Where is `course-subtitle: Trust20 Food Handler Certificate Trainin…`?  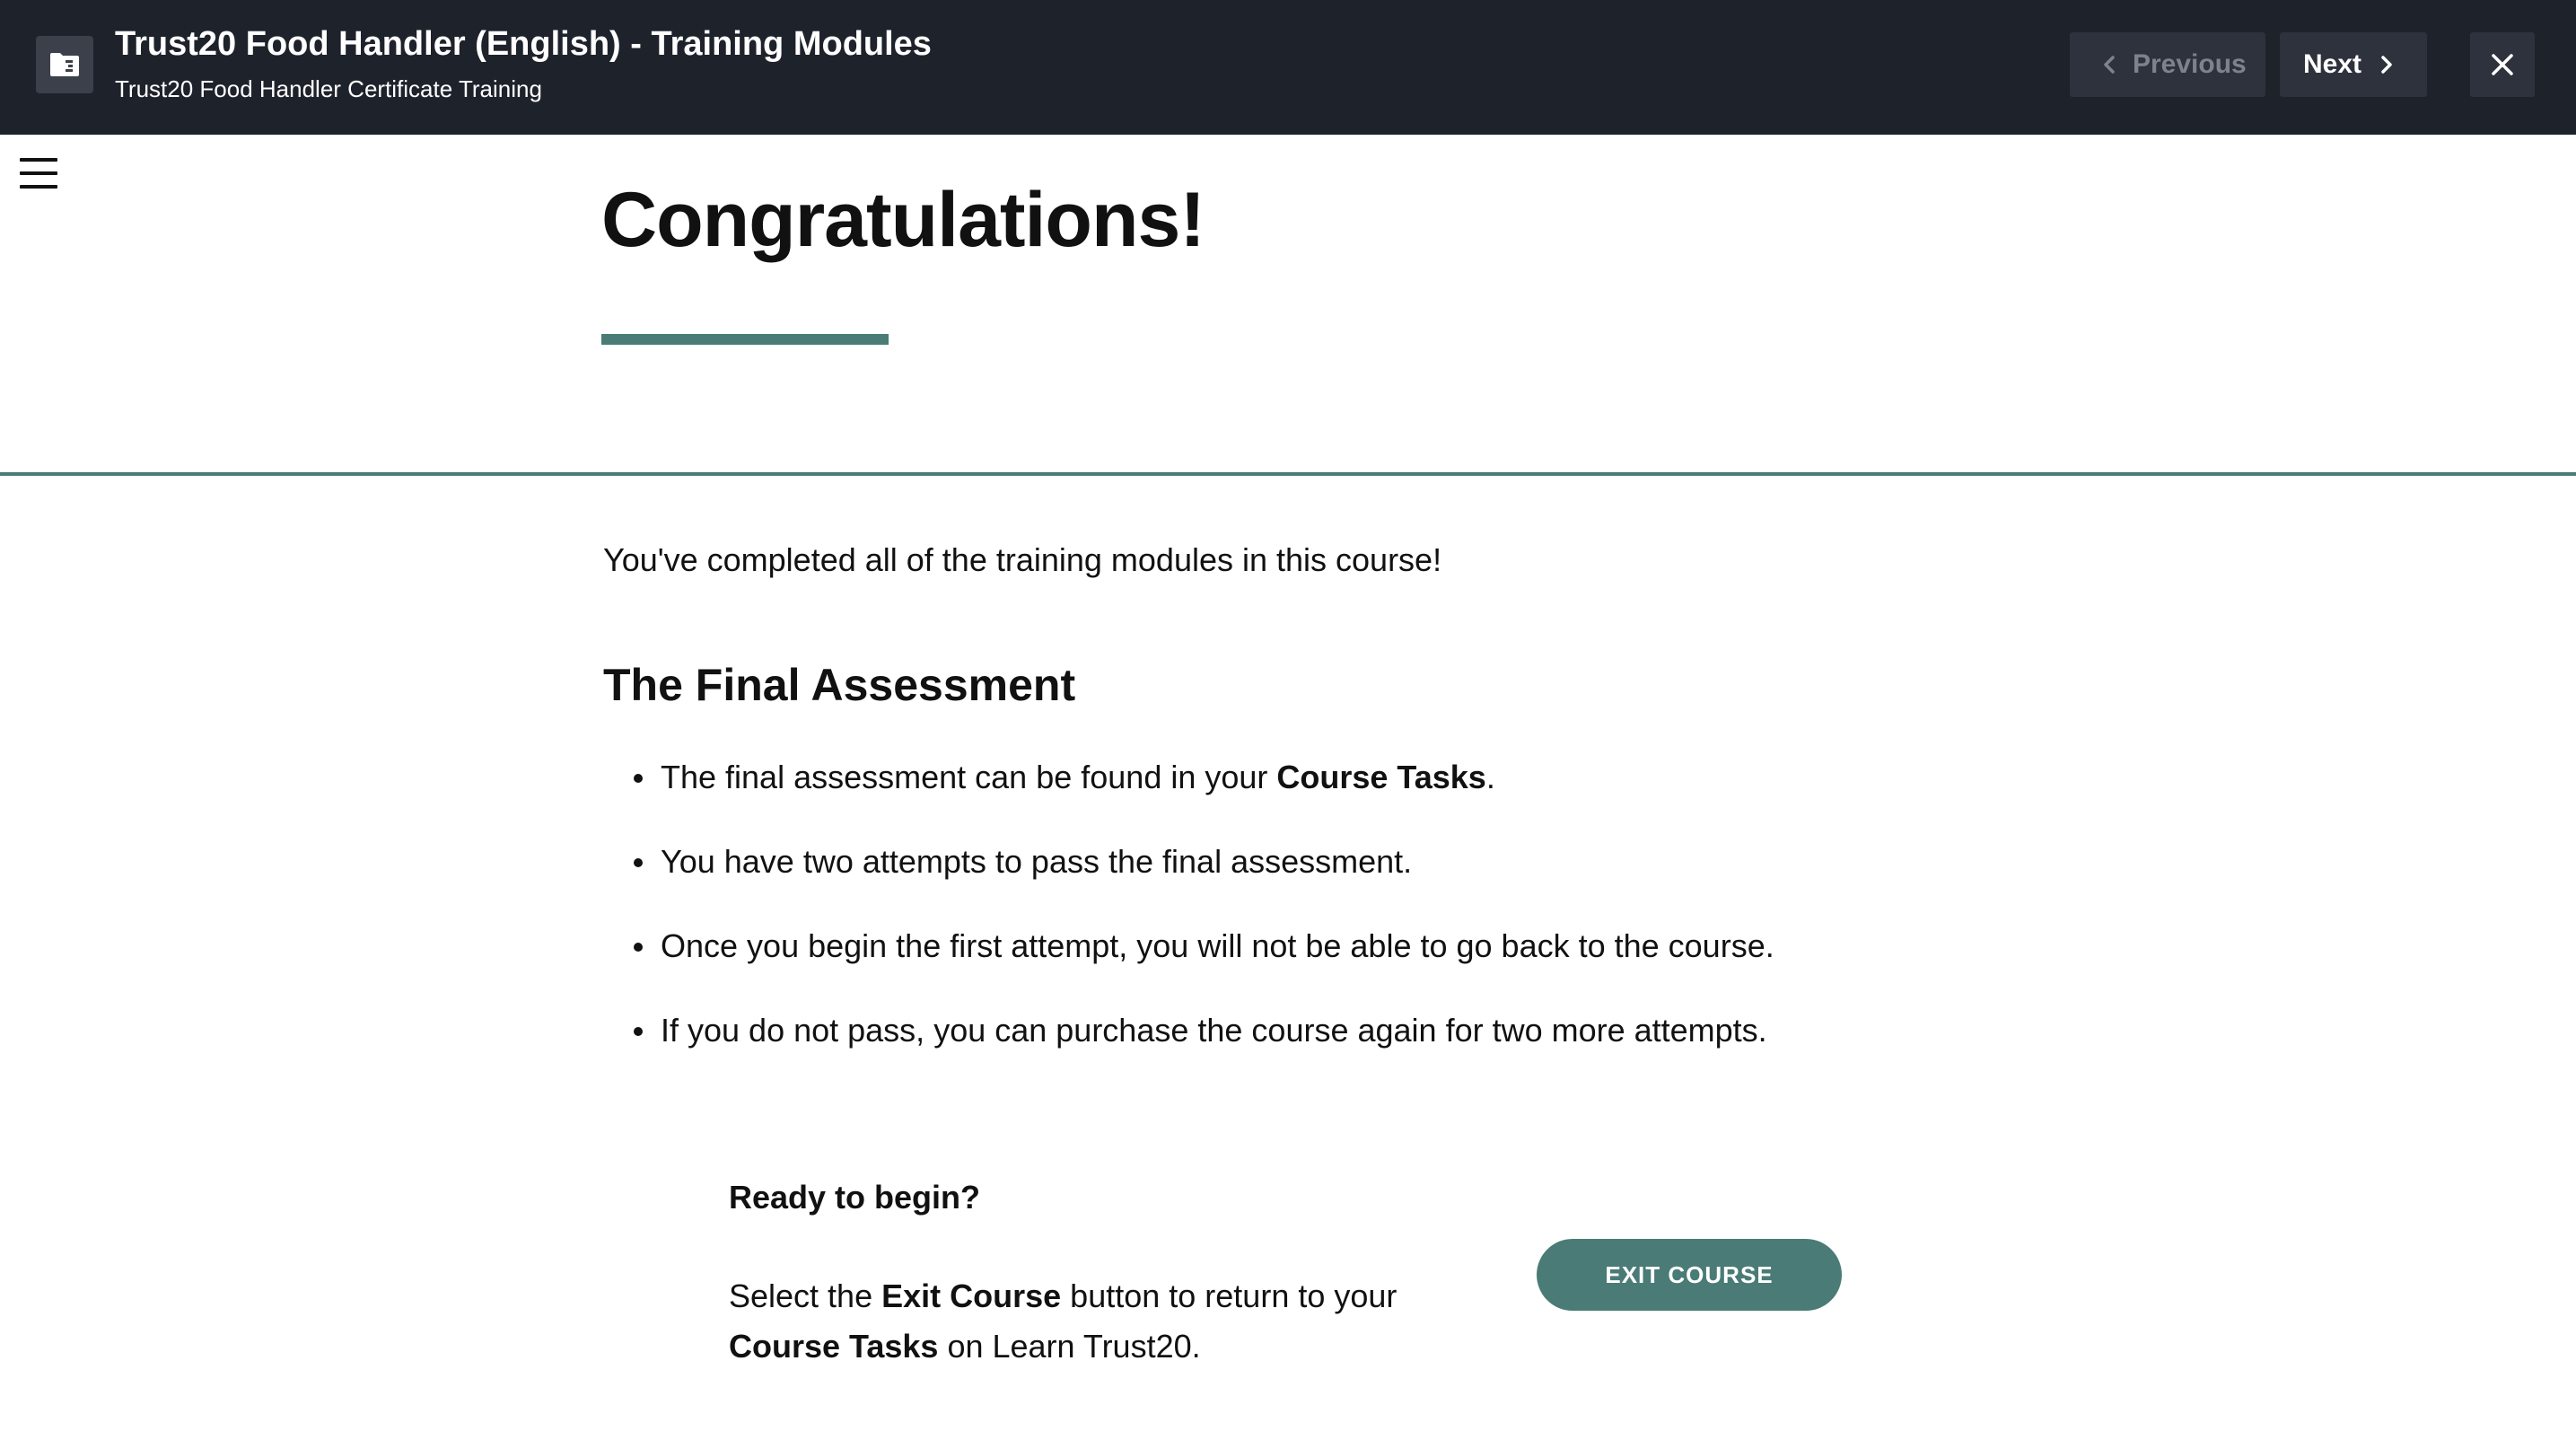
course-subtitle: Trust20 Food Handler Certificate Trainin… is located at coordinates (328, 88).